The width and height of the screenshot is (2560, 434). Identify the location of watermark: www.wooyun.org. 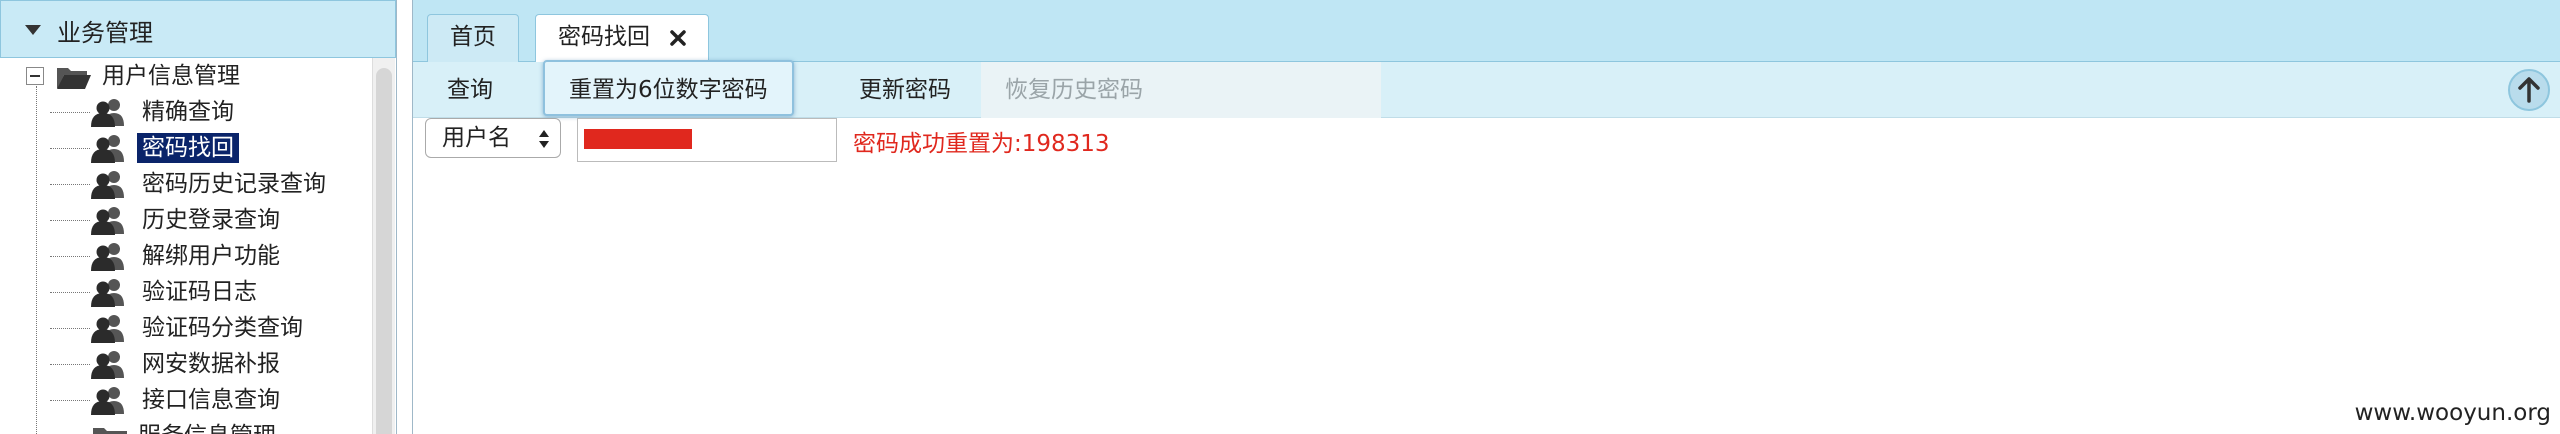
(2452, 413).